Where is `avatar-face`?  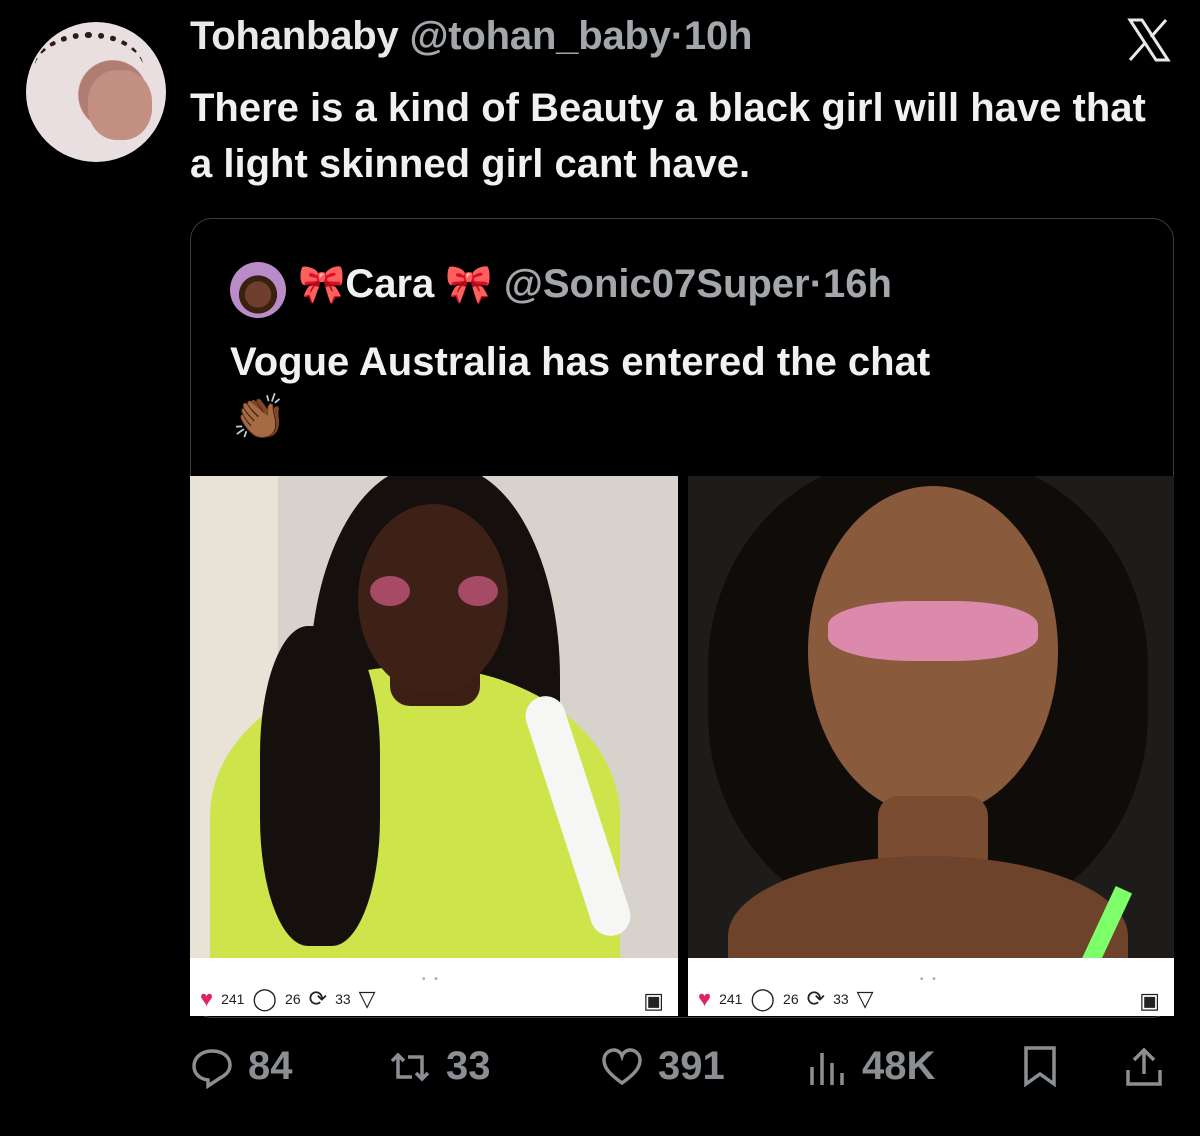
avatar-face is located at coordinates (120, 105).